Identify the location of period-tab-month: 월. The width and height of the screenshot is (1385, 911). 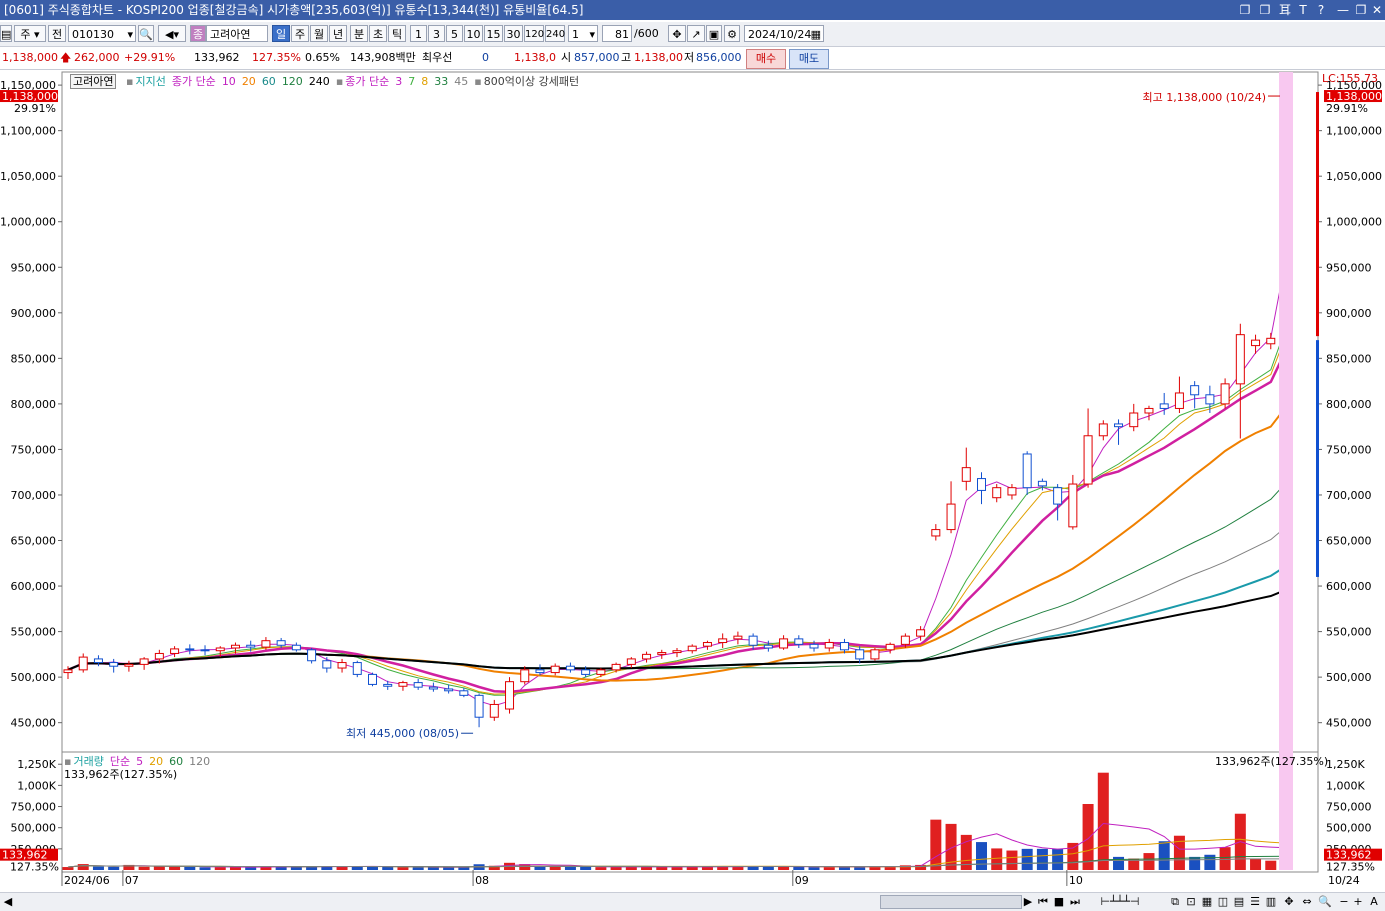
(319, 33).